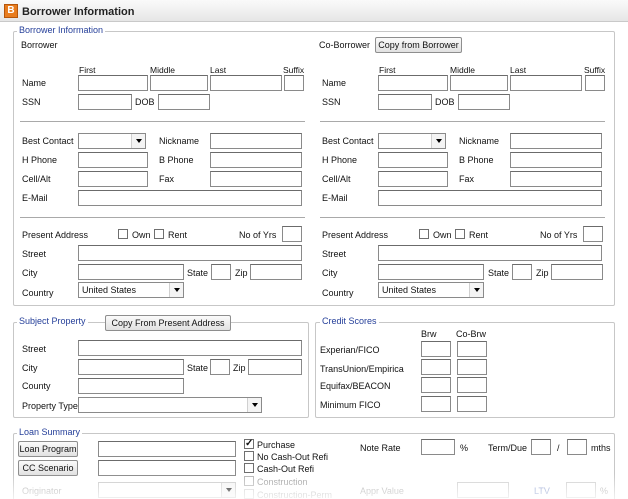  What do you see at coordinates (334, 254) in the screenshot?
I see `street-label: Street` at bounding box center [334, 254].